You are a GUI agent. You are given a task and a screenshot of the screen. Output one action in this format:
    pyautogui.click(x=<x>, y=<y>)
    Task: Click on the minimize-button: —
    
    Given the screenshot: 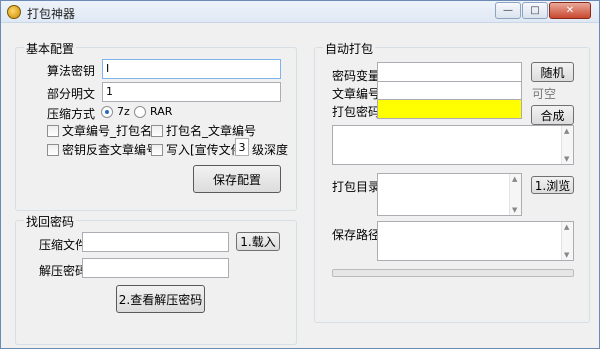 What is the action you would take?
    pyautogui.click(x=508, y=10)
    